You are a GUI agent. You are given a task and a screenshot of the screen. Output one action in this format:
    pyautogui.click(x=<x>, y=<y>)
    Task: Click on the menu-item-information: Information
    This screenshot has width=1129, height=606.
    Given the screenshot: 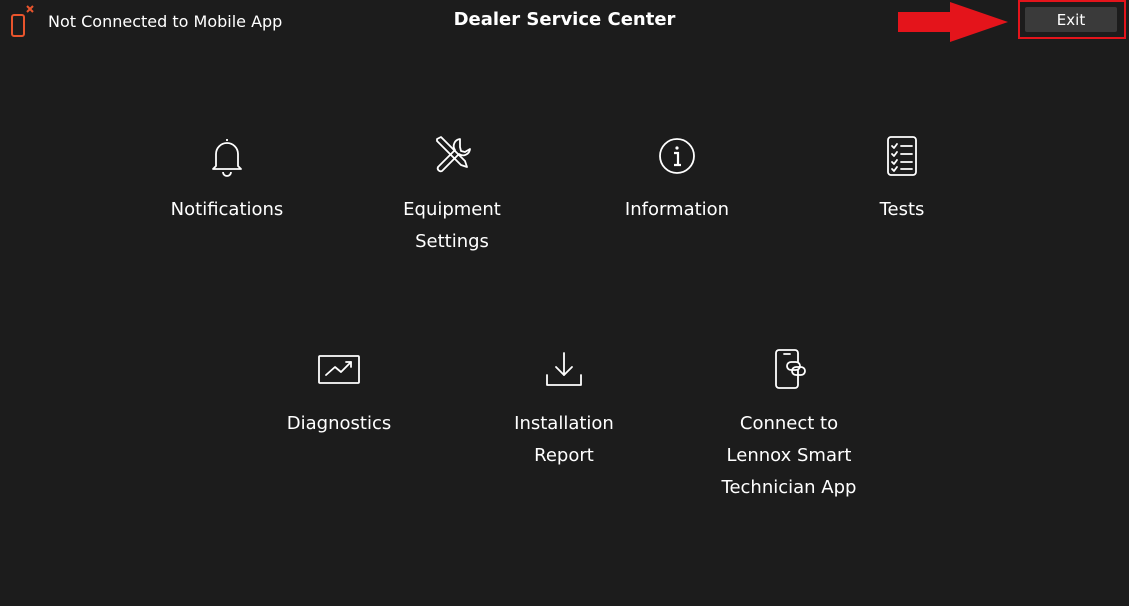 What is the action you would take?
    pyautogui.click(x=677, y=180)
    